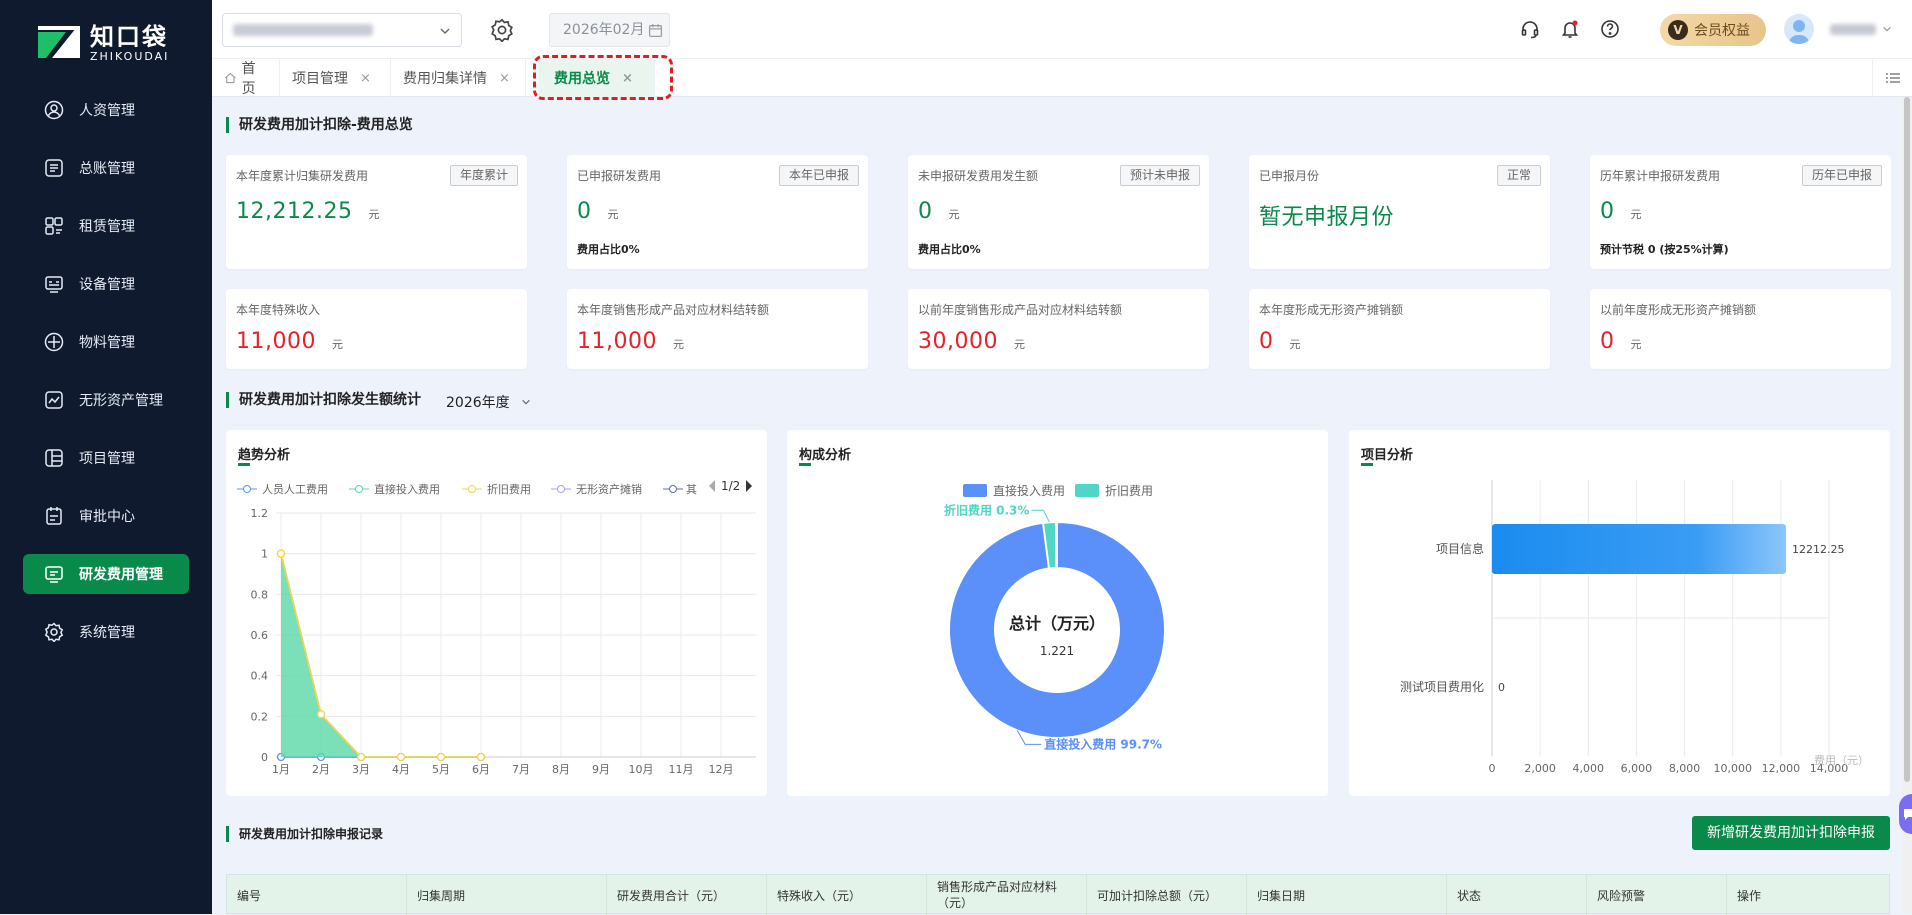 The image size is (1912, 915). Describe the element at coordinates (604, 30) in the screenshot. I see `month-value: 2026年02月` at that location.